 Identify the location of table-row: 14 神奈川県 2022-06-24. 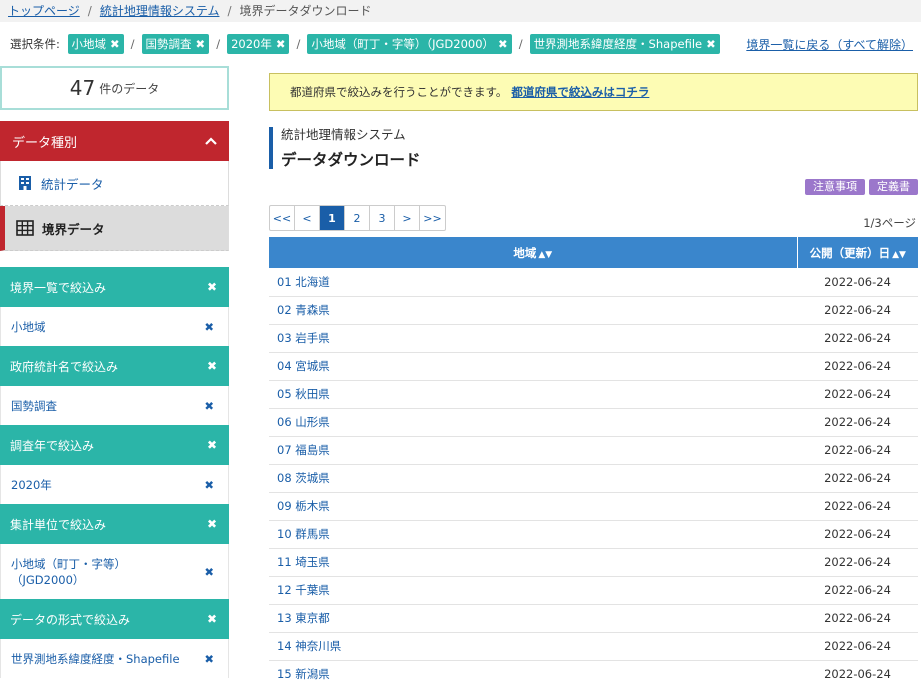
(593, 646).